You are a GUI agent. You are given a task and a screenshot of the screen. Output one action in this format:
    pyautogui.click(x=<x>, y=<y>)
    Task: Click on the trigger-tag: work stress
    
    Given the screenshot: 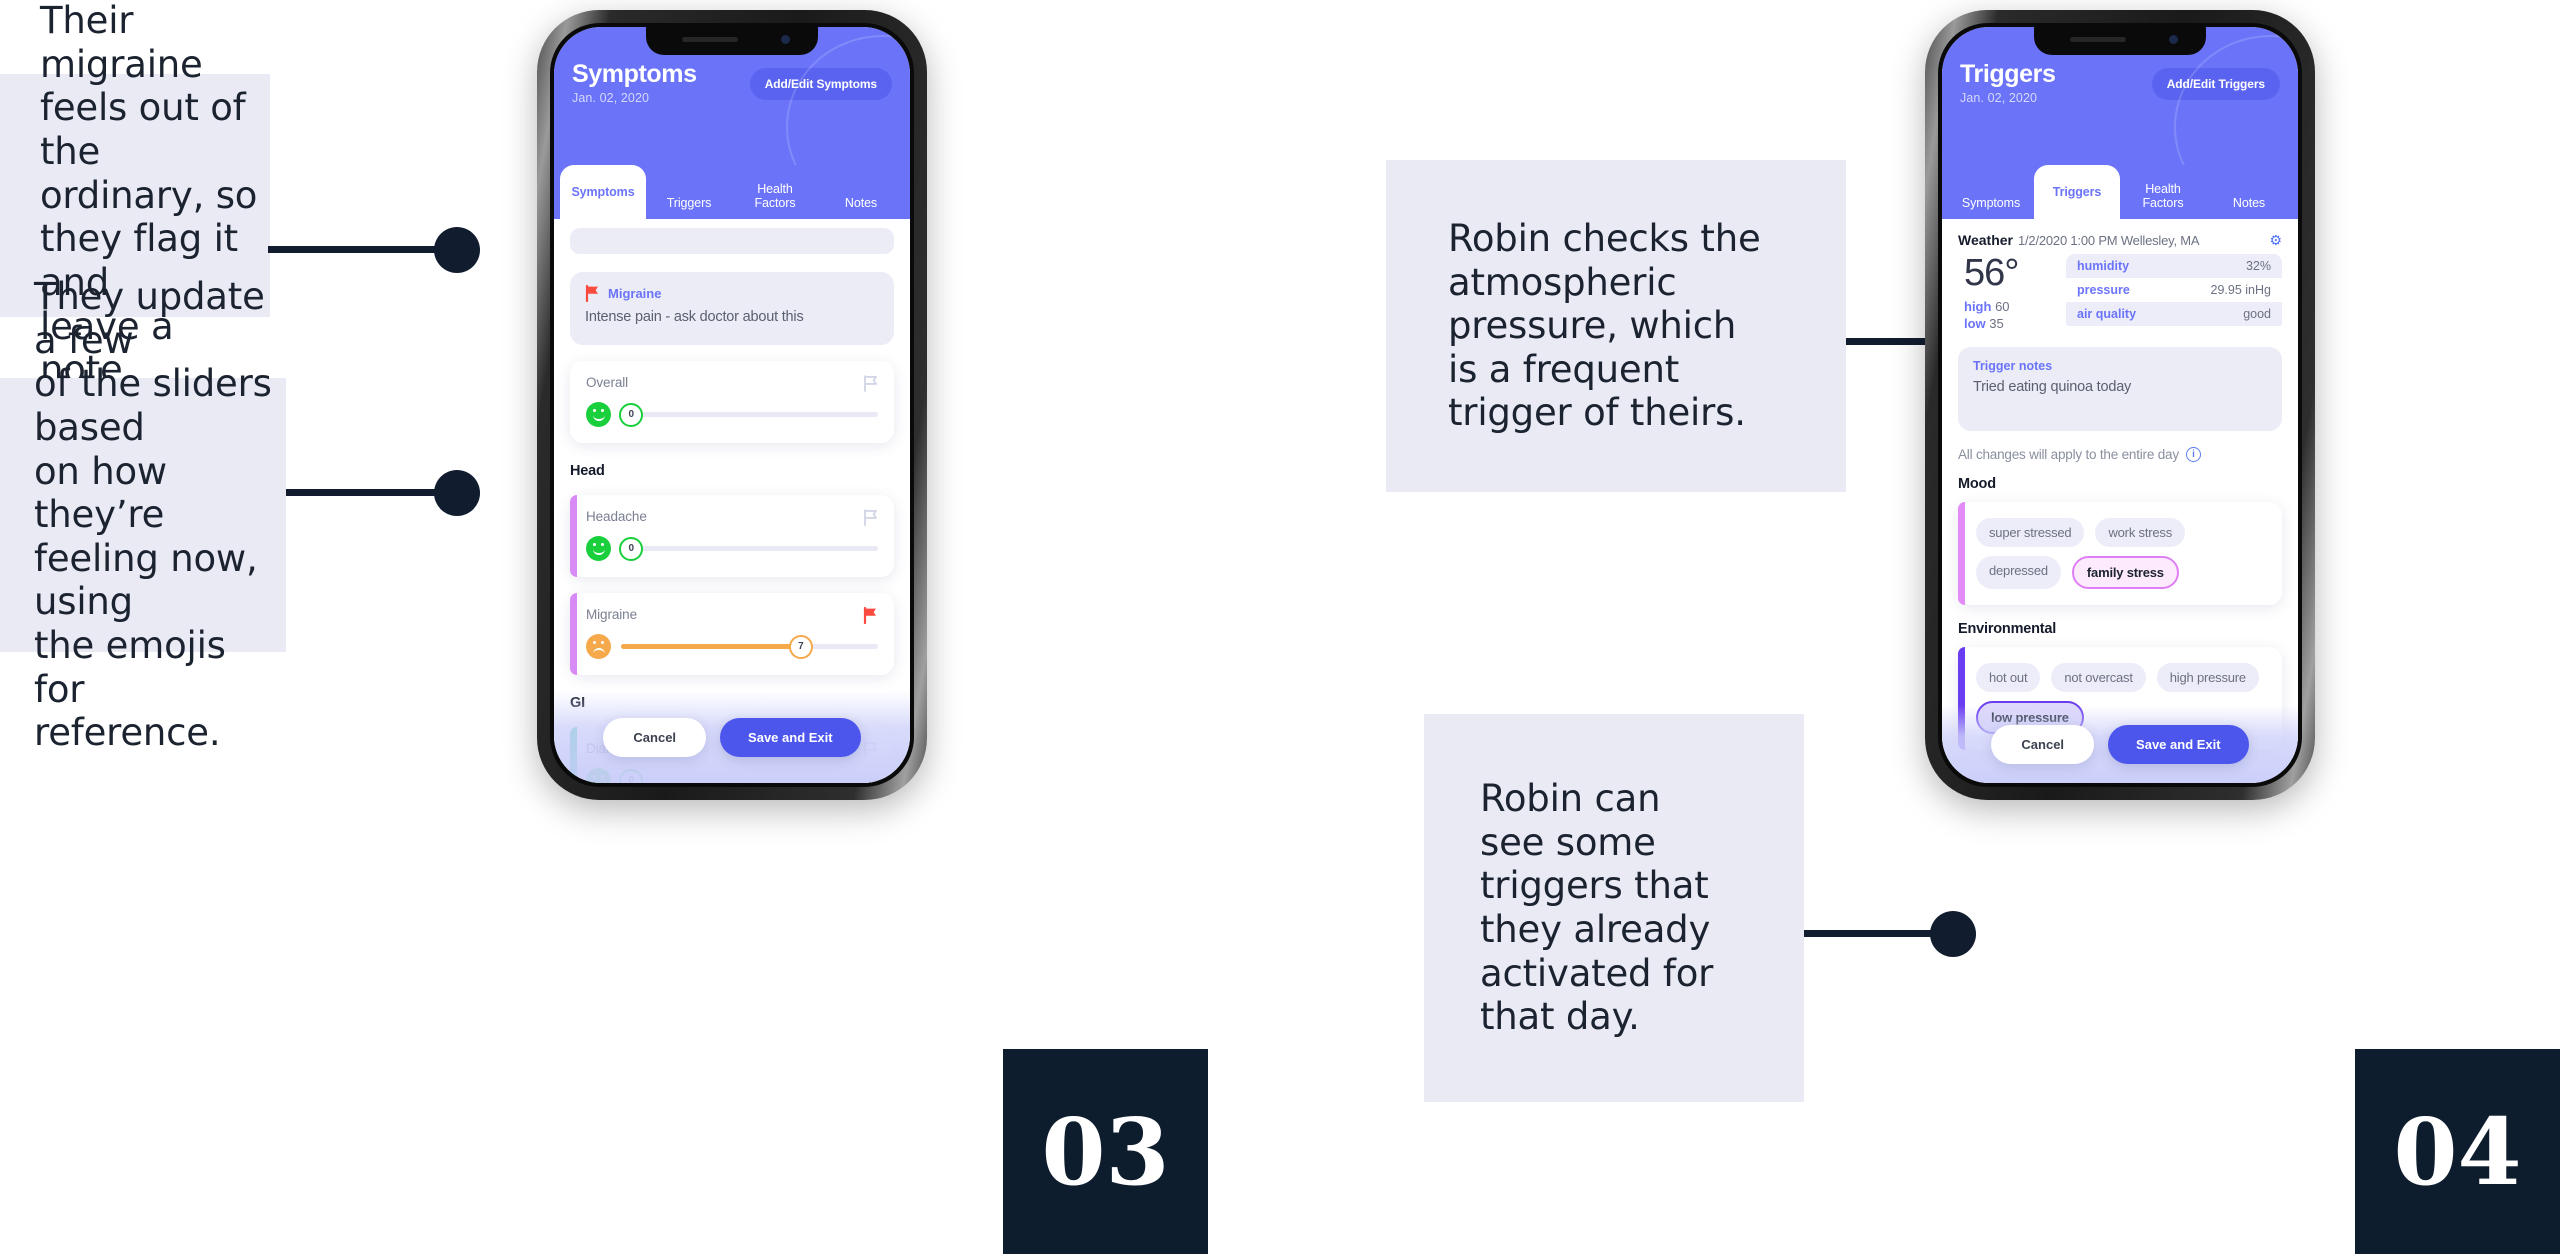 What is the action you would take?
    pyautogui.click(x=2140, y=532)
    